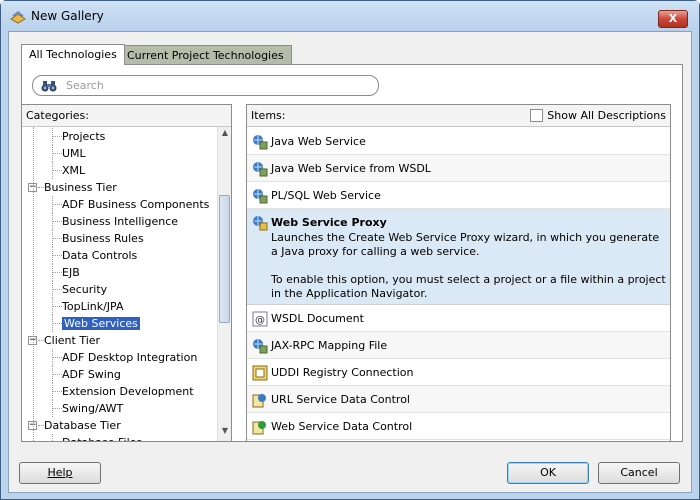  I want to click on category-label: EJB, so click(71, 272).